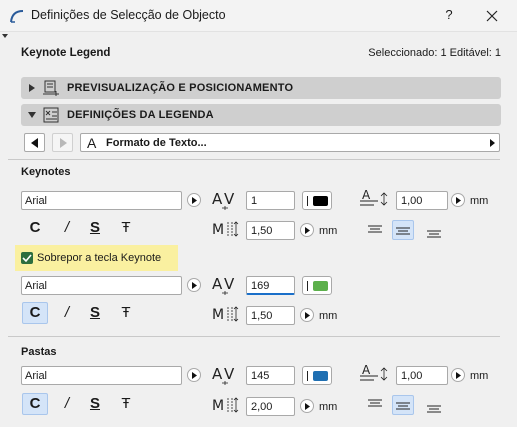  Describe the element at coordinates (449, 16) in the screenshot. I see `help-button: ?` at that location.